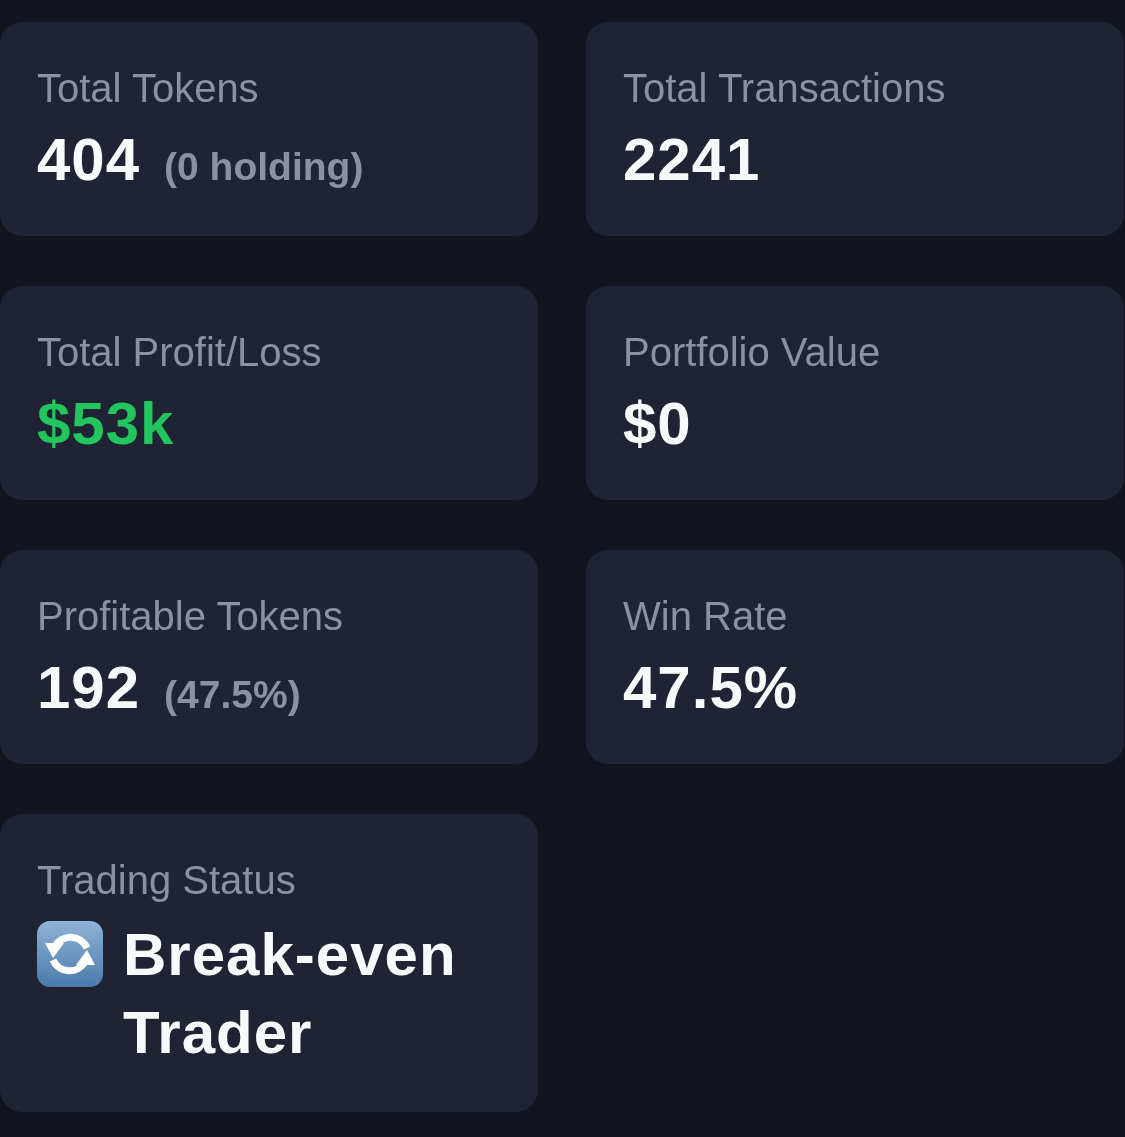 The height and width of the screenshot is (1137, 1125). I want to click on stat-label: Profitable Tokens, so click(191, 616).